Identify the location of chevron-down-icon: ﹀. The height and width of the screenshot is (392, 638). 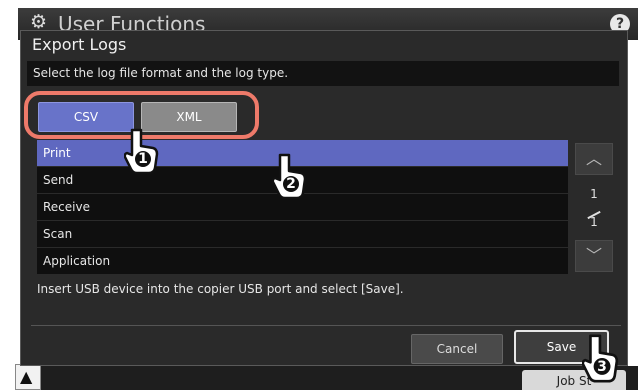
(593, 255).